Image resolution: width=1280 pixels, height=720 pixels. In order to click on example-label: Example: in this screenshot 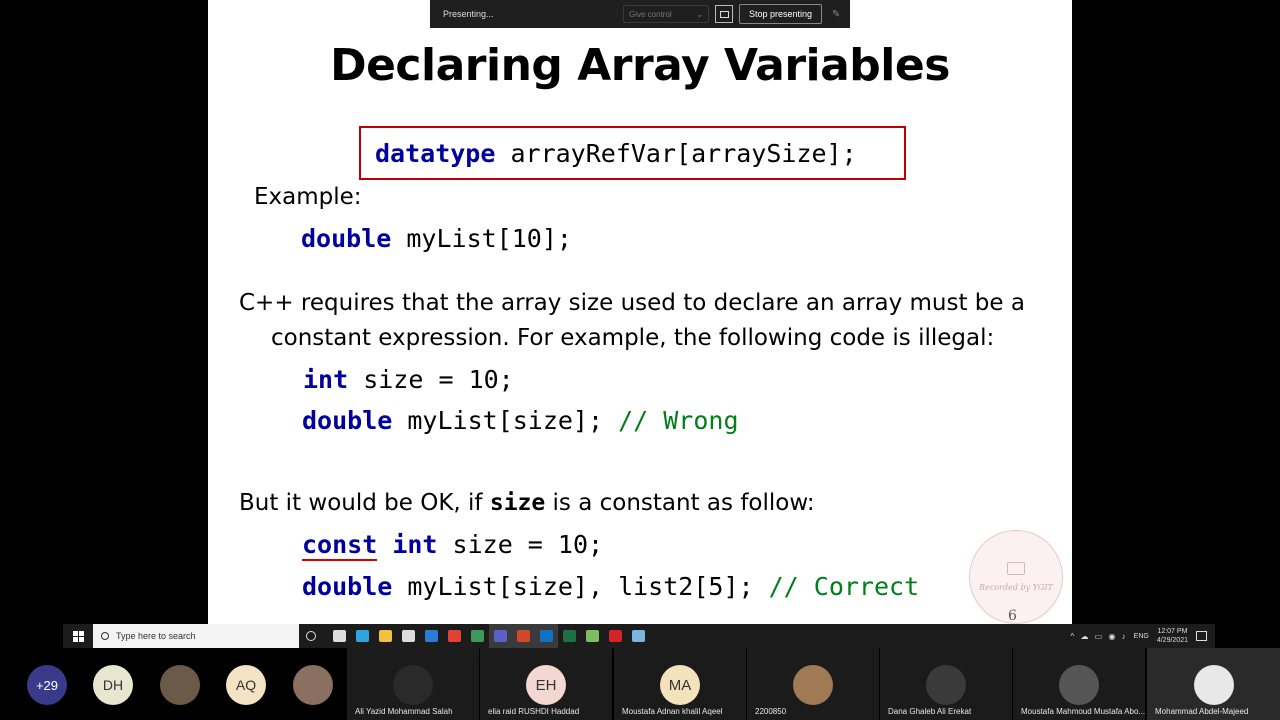, I will do `click(308, 197)`.